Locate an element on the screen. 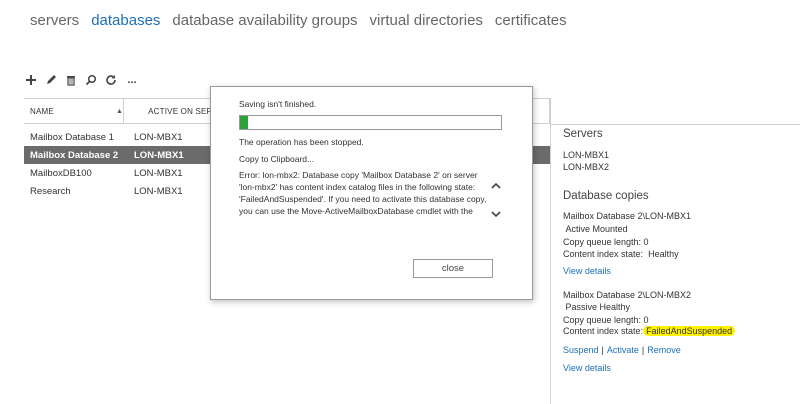 The image size is (800, 404). nav-database-availability-groups: database availability groups is located at coordinates (264, 20).